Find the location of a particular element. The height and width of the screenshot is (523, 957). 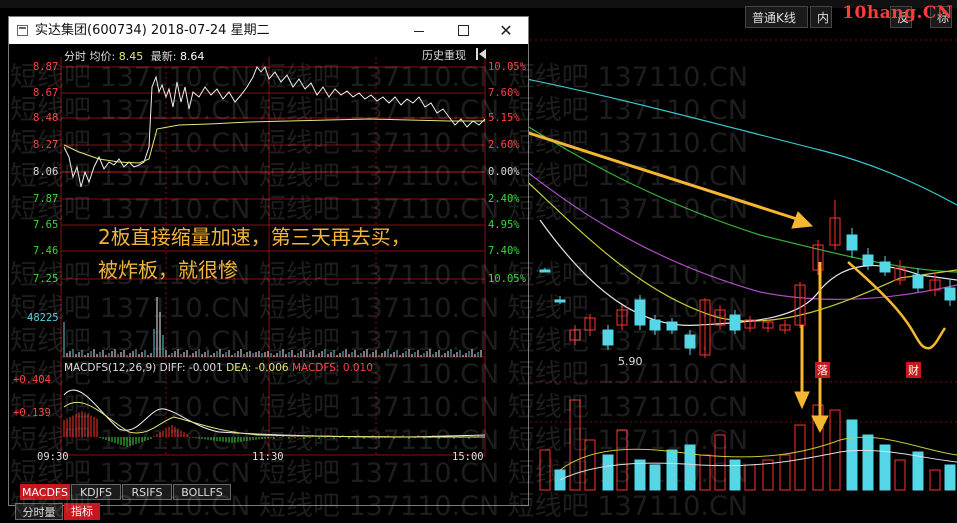

price-tick: 8.48 is located at coordinates (46, 118).